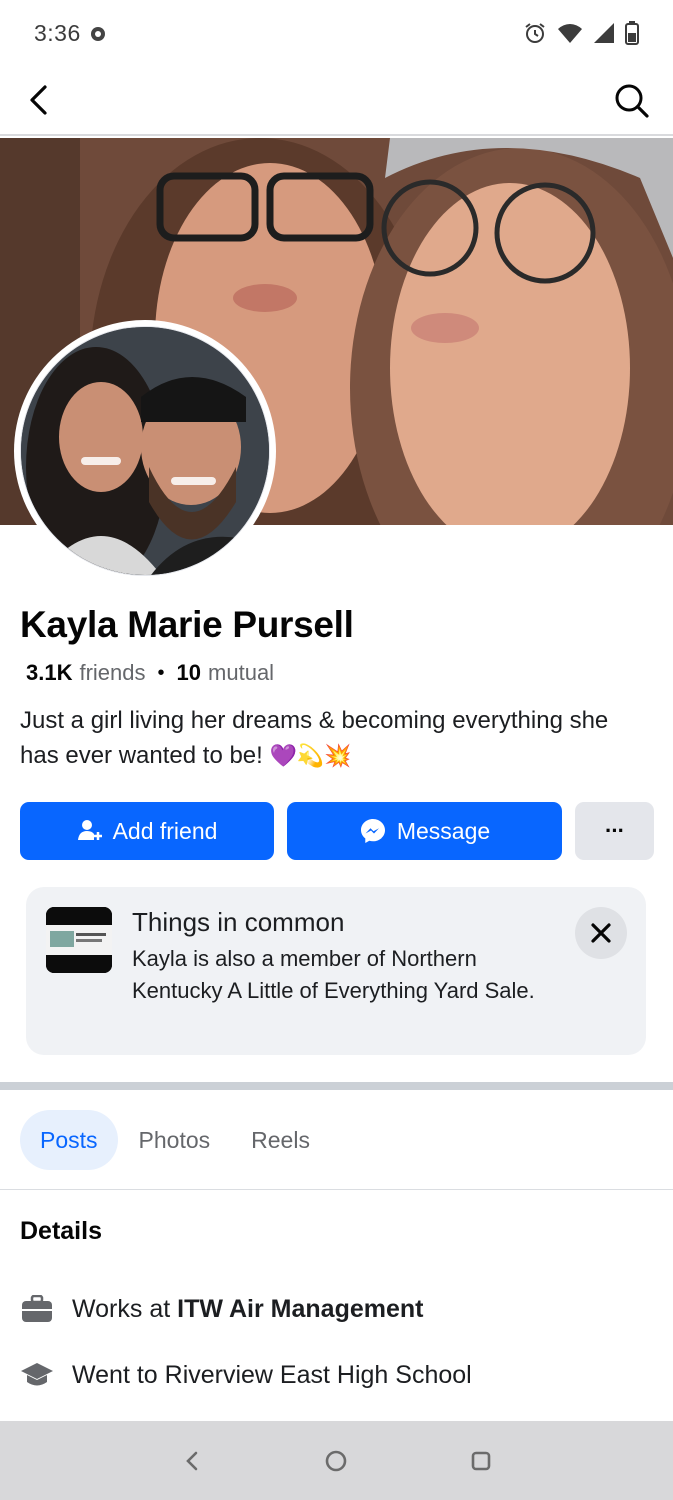 The height and width of the screenshot is (1500, 673). I want to click on android-nav-bar, so click(336, 1460).